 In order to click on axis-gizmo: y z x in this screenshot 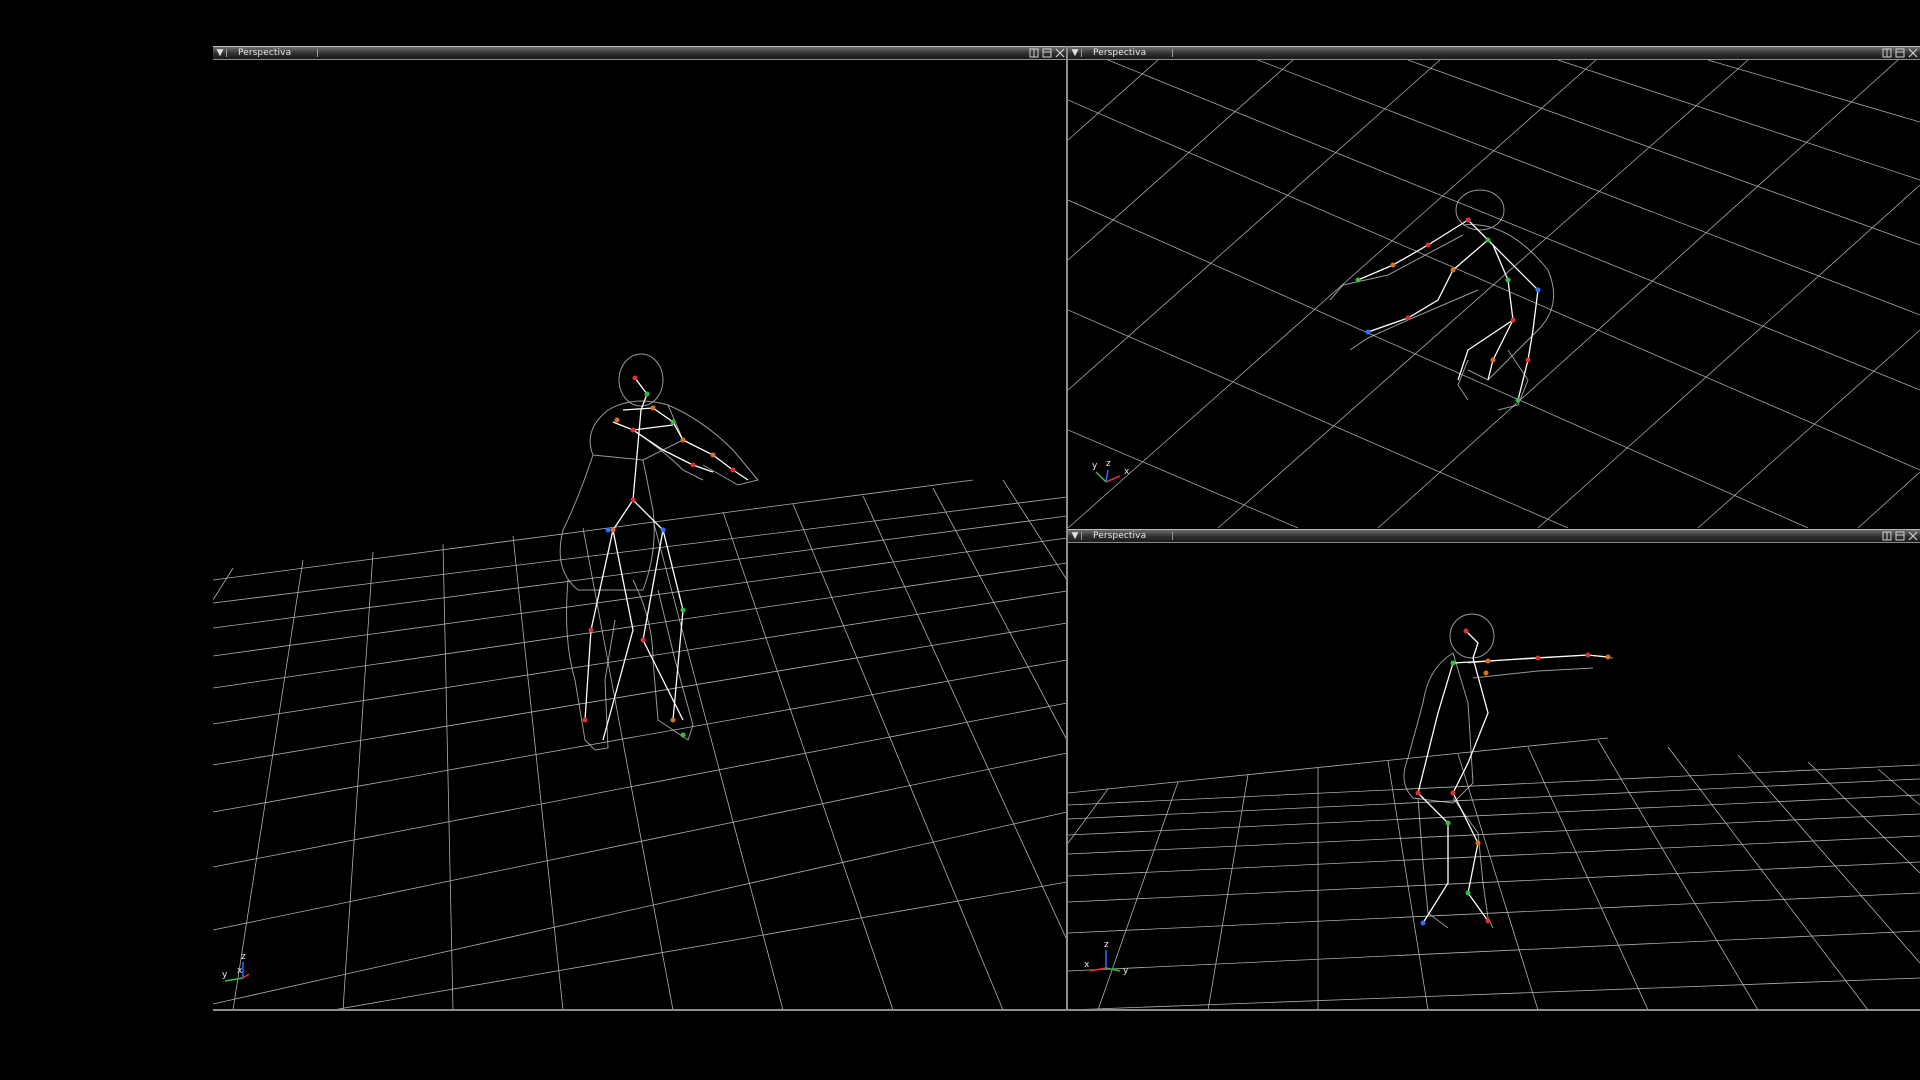, I will do `click(236, 967)`.